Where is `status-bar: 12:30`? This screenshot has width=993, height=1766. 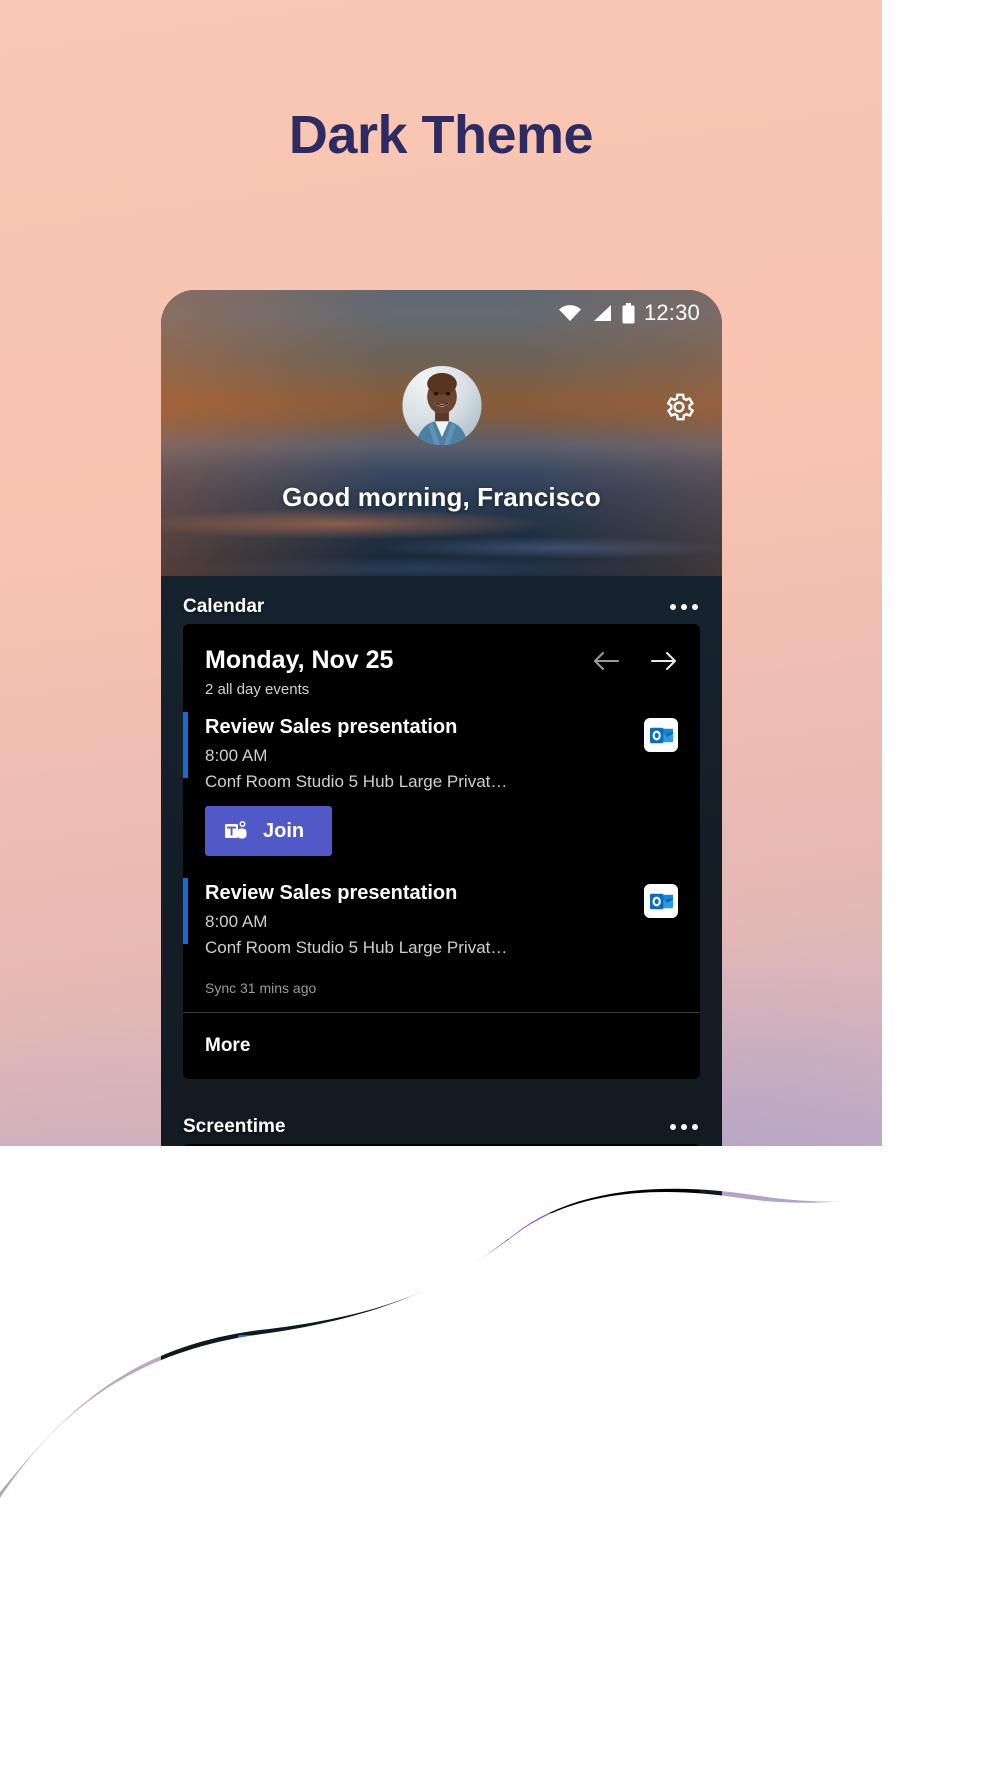
status-bar: 12:30 is located at coordinates (441, 313).